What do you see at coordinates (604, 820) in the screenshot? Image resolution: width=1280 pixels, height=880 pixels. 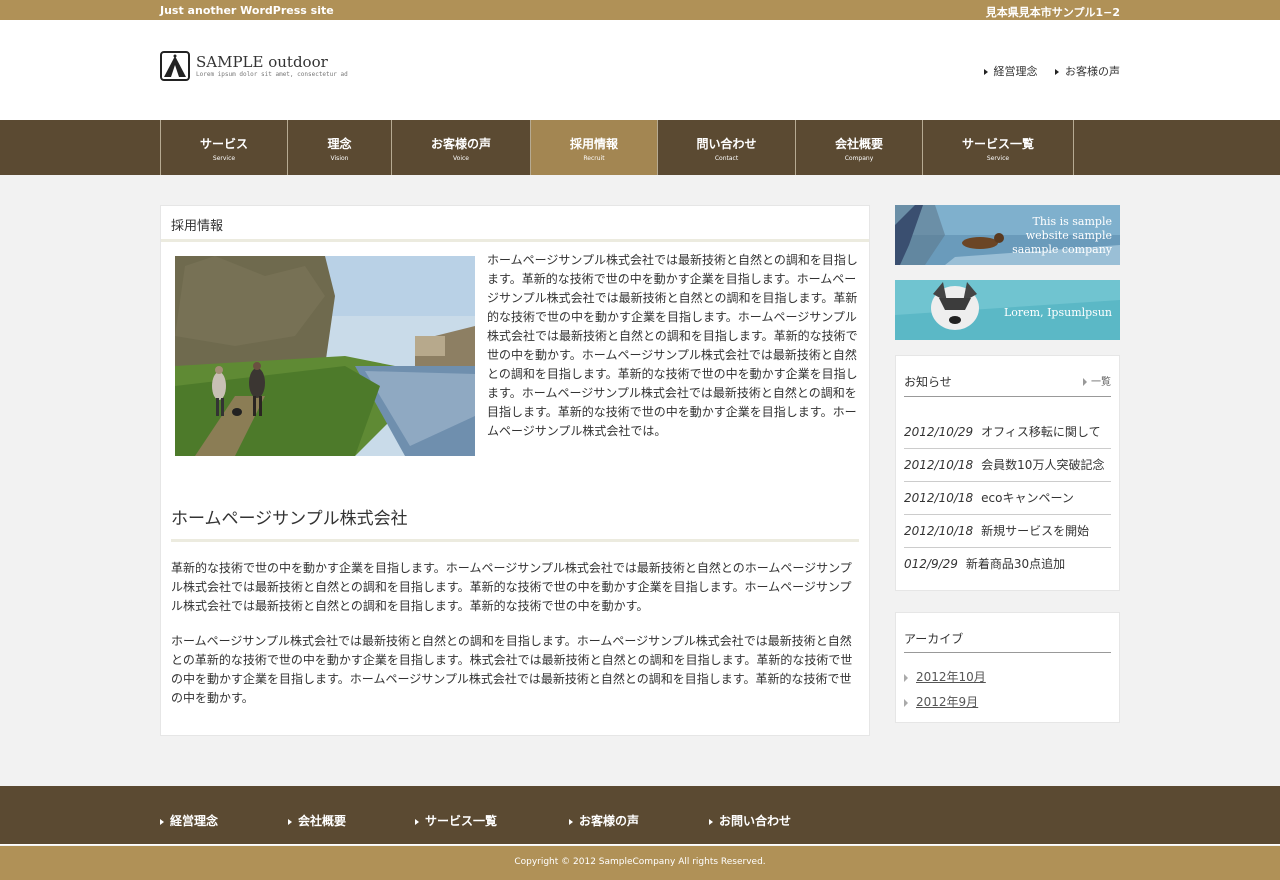 I see `footer-link-voice: お客様の声` at bounding box center [604, 820].